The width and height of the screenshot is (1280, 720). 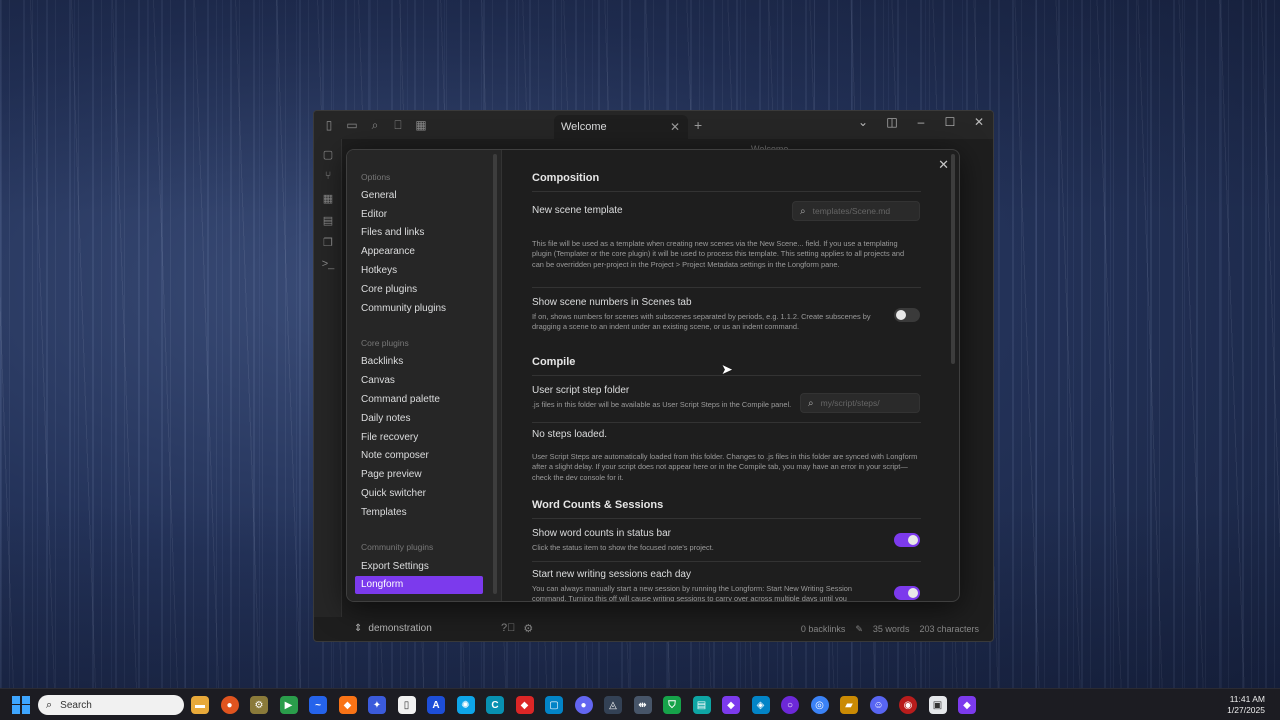 What do you see at coordinates (259, 705) in the screenshot?
I see `app-icon: ⚙` at bounding box center [259, 705].